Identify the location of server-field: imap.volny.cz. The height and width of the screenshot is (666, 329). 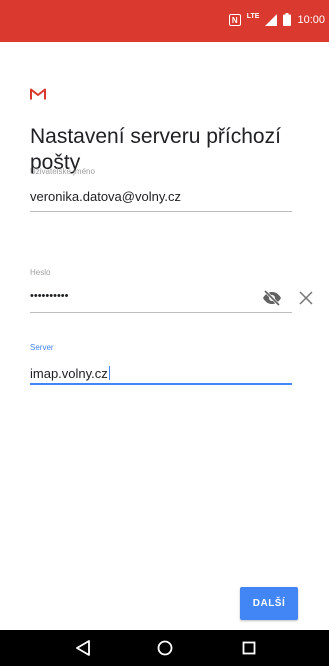
(70, 373).